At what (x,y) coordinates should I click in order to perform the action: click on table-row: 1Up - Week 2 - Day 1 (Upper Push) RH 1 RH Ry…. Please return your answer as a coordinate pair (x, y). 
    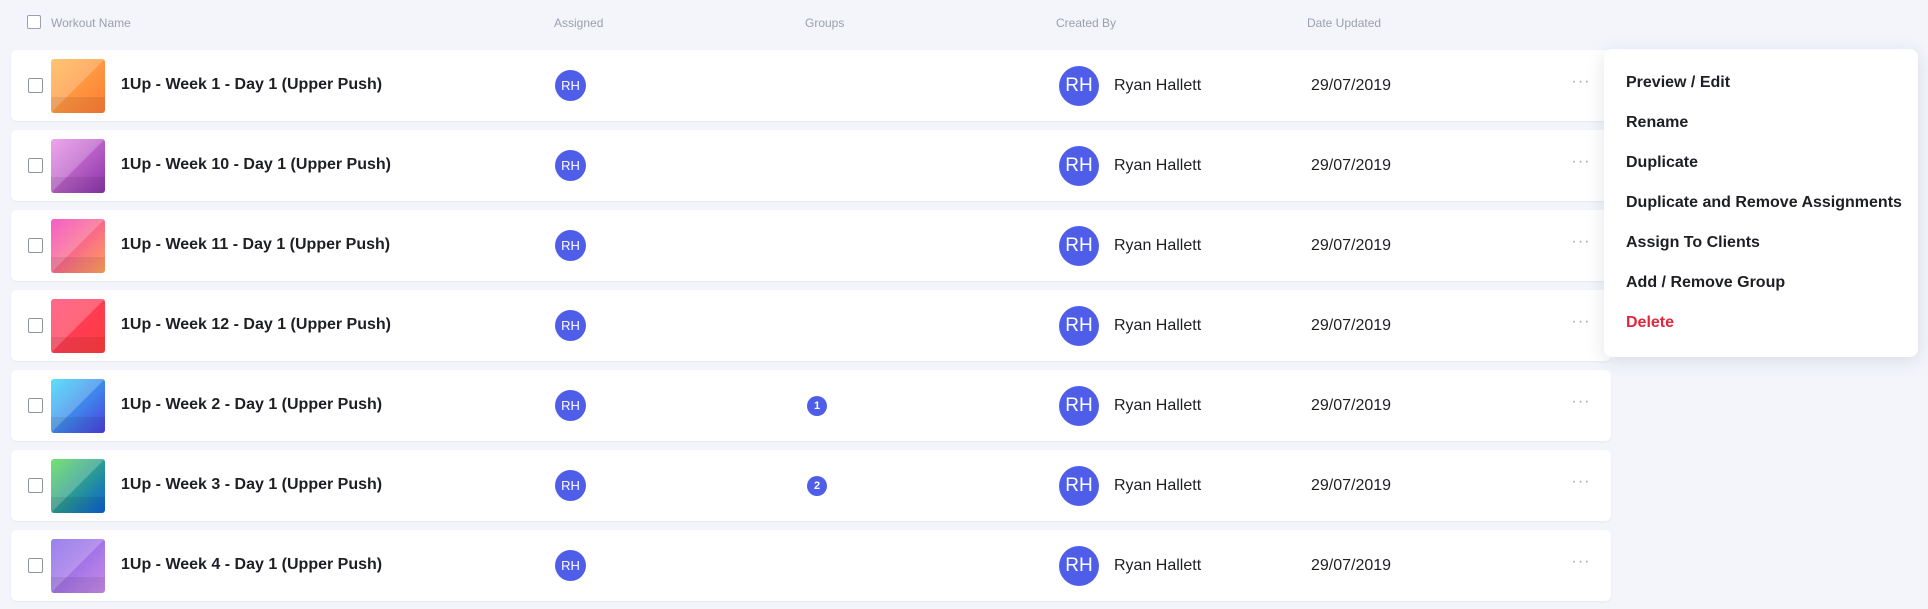
    Looking at the image, I should click on (811, 405).